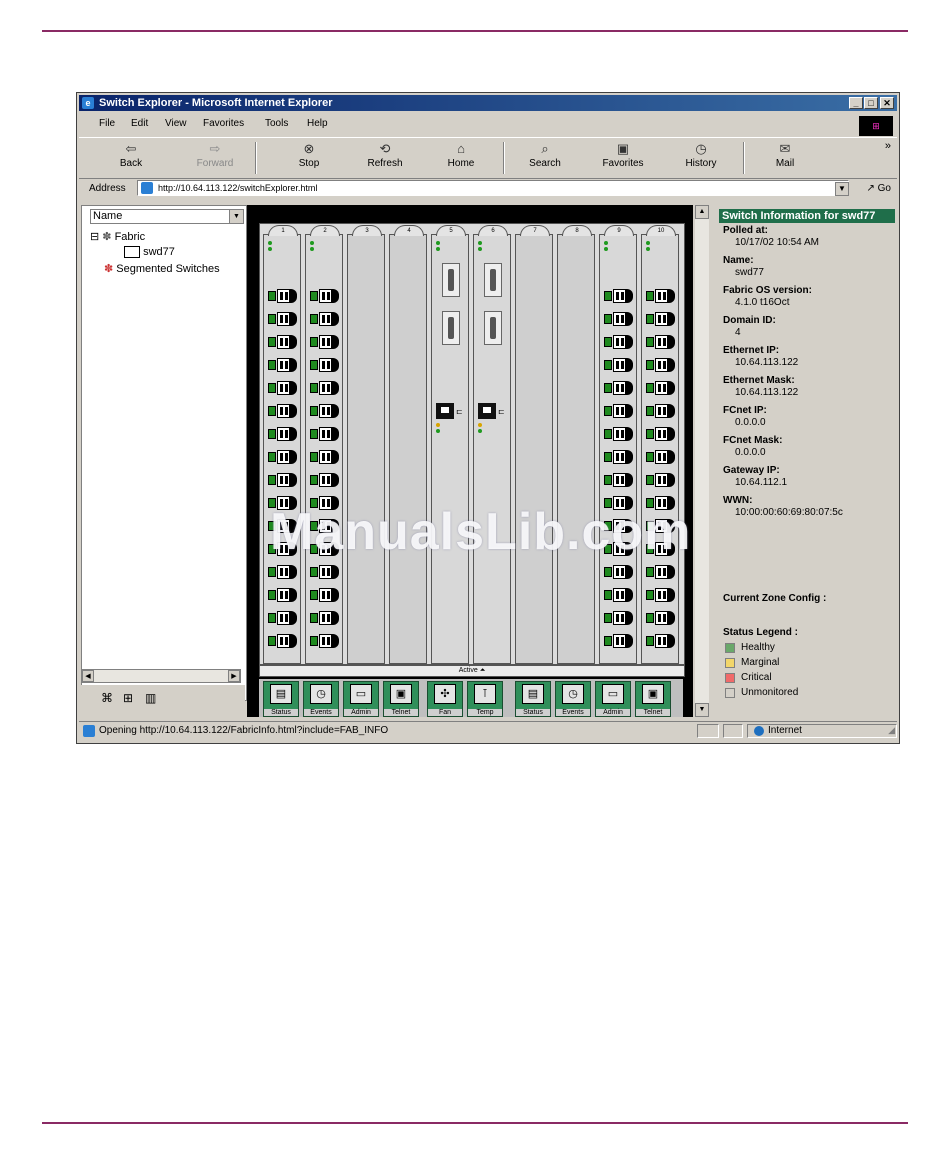 This screenshot has height=1165, width=950. Describe the element at coordinates (128, 698) in the screenshot. I see `grid-view-icon: ⊞` at that location.